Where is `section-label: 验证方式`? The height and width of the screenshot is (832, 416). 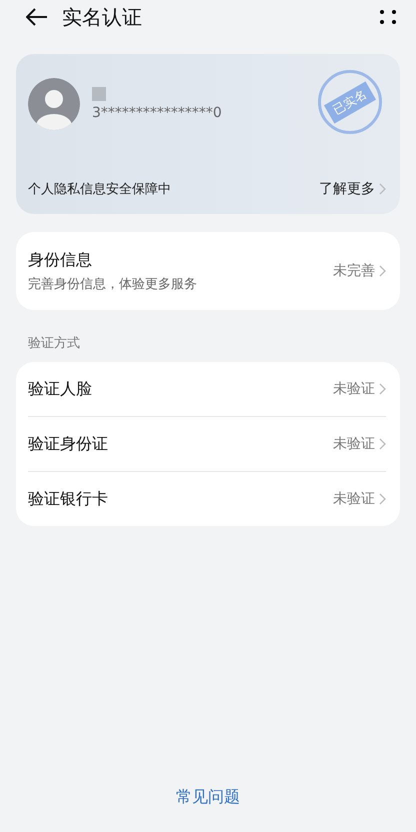 section-label: 验证方式 is located at coordinates (54, 343).